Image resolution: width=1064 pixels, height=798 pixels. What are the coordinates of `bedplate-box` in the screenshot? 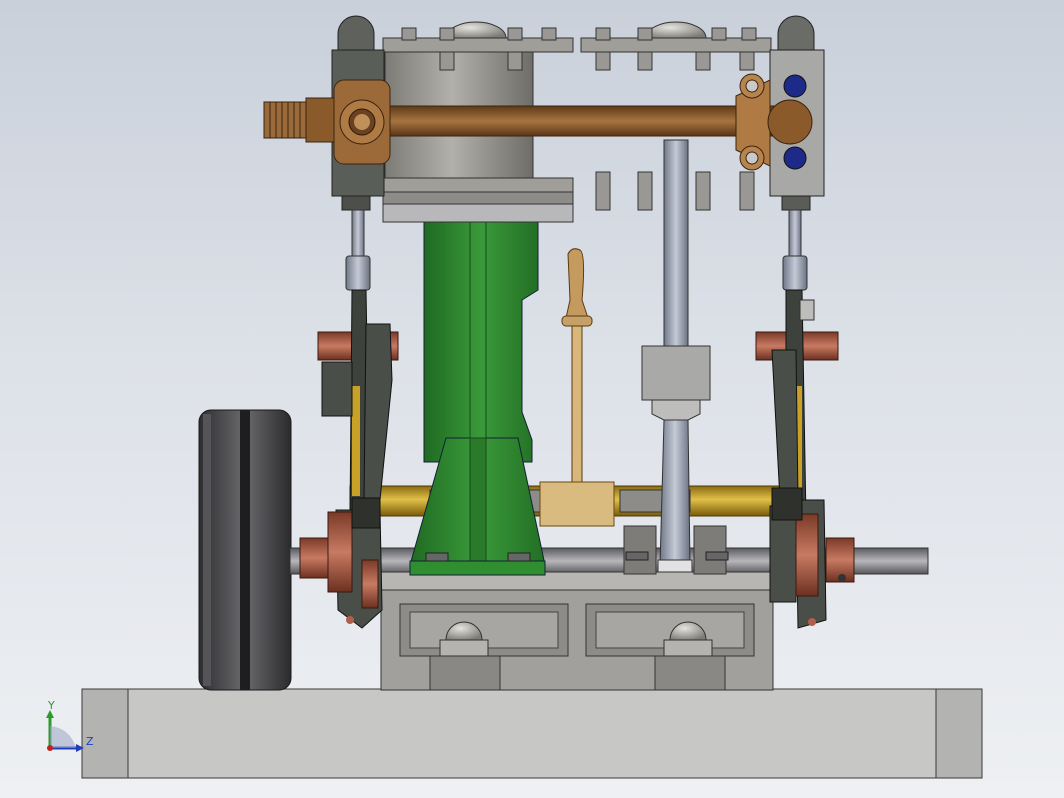 It's located at (577, 631).